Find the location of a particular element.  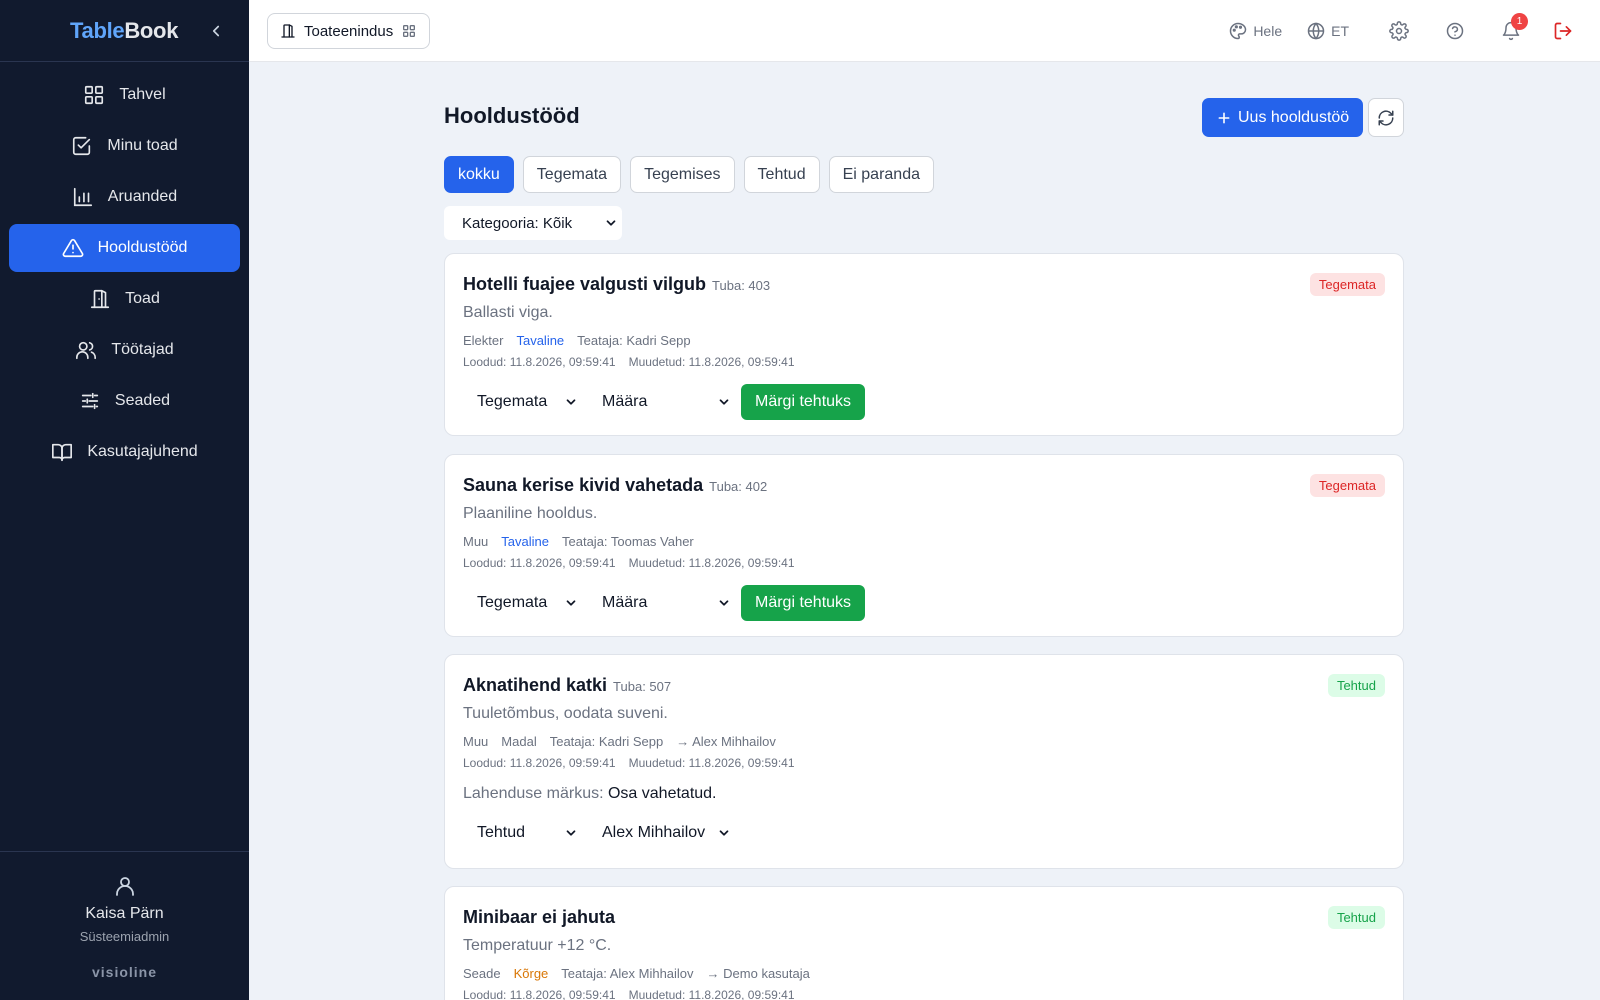

sidebar-item-toad: Toad is located at coordinates (124, 299).